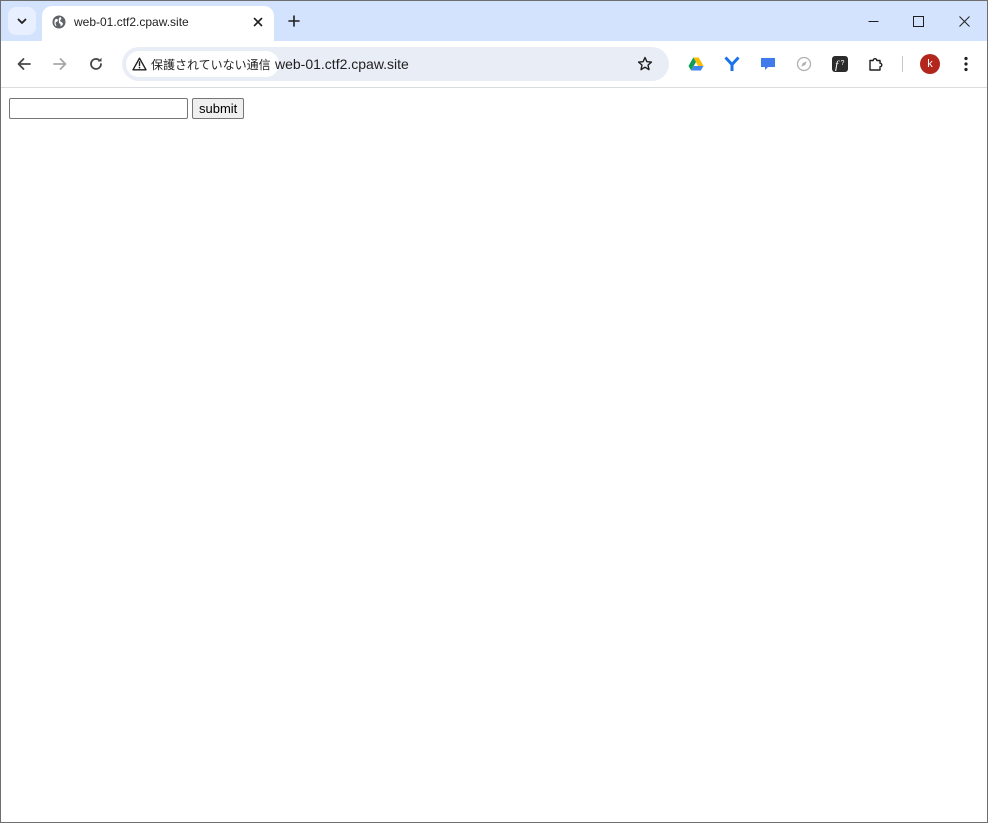  I want to click on new-tab-button, so click(294, 21).